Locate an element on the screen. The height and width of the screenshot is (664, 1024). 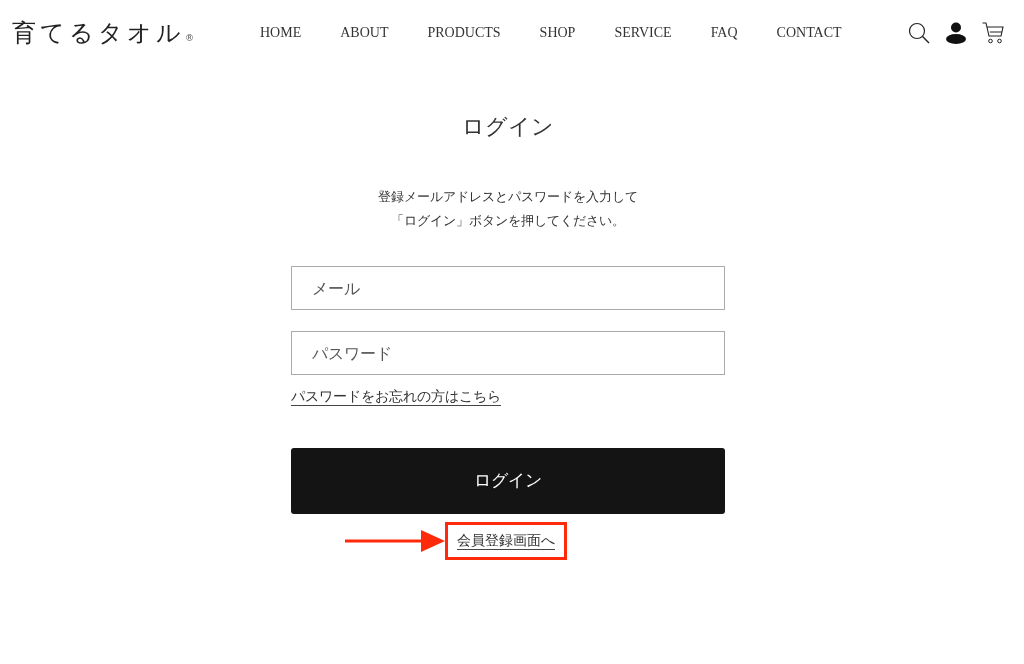
nav-link: FAQ is located at coordinates (724, 33).